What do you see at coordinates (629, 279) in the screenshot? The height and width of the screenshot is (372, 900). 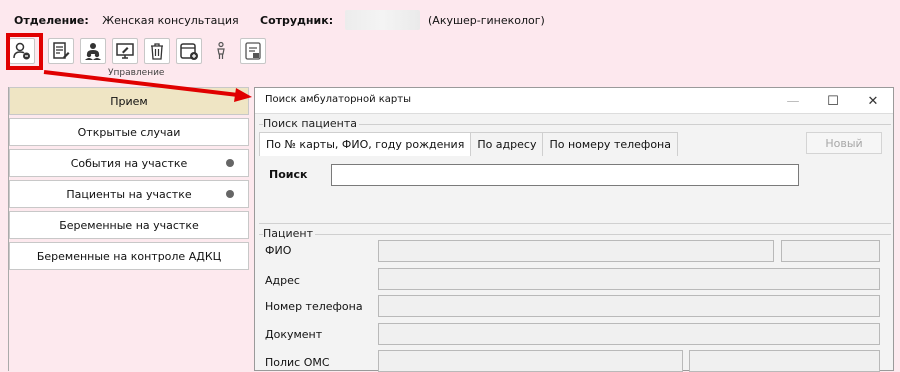 I see `address-field` at bounding box center [629, 279].